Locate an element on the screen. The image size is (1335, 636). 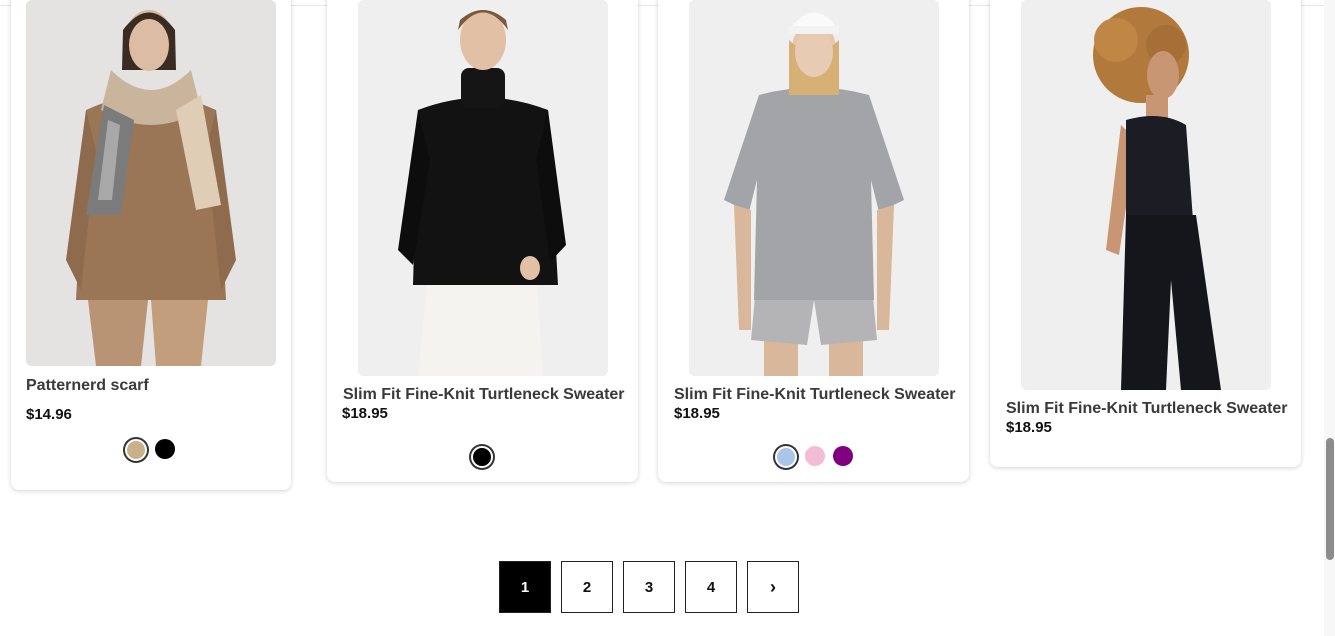
pagination: 1 2 3 4 › is located at coordinates (649, 587).